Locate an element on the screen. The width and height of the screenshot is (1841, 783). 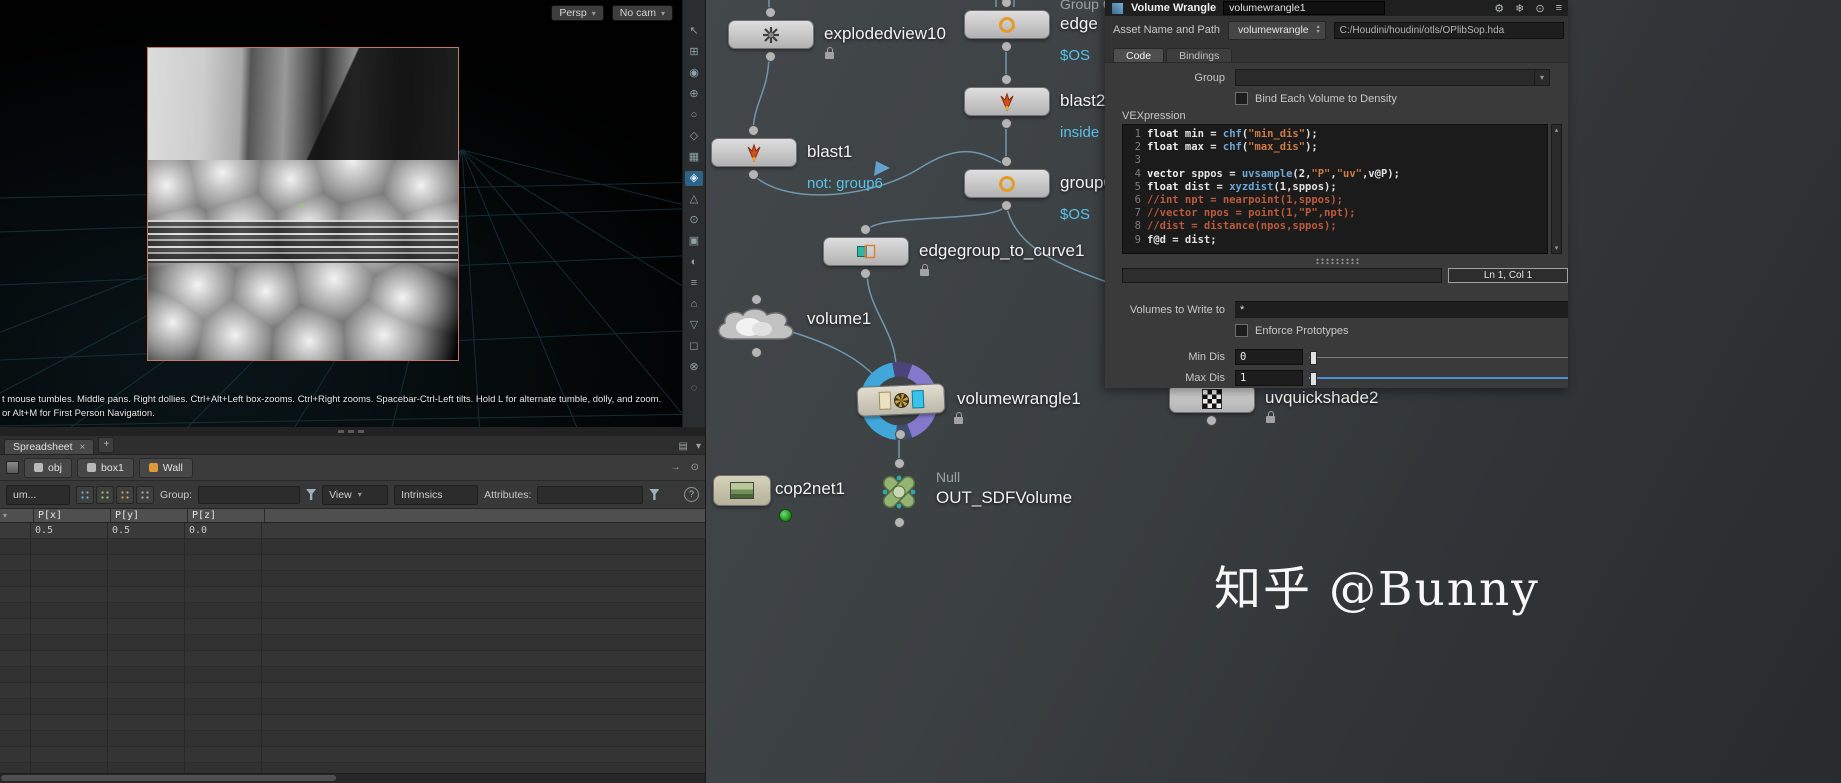
material-preview-icon: ◐ is located at coordinates (694, 262).